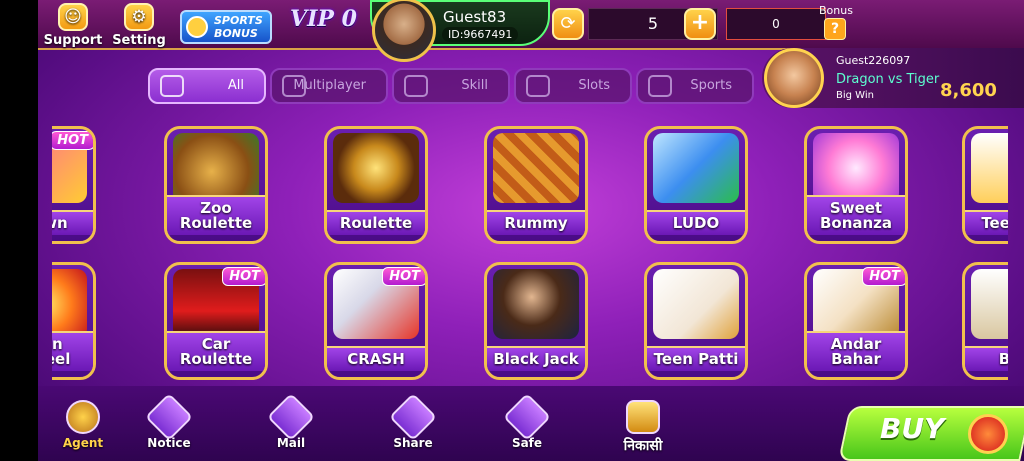 The width and height of the screenshot is (1024, 461). I want to click on game-card-teen-patti: Teen Patti, so click(696, 321).